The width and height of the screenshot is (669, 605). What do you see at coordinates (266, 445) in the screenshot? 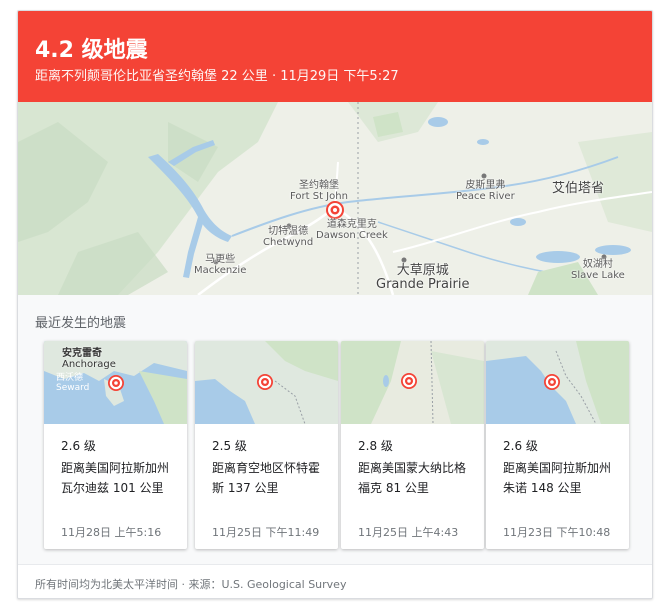
I see `recent-earthquake-card: 2.5 级 距离育空地区怀特霍斯 137 公里 11月25日 下午11:49` at bounding box center [266, 445].